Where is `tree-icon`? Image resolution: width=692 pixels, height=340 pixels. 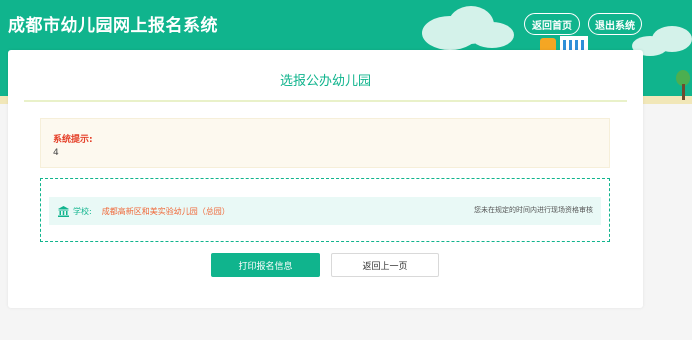 tree-icon is located at coordinates (682, 86).